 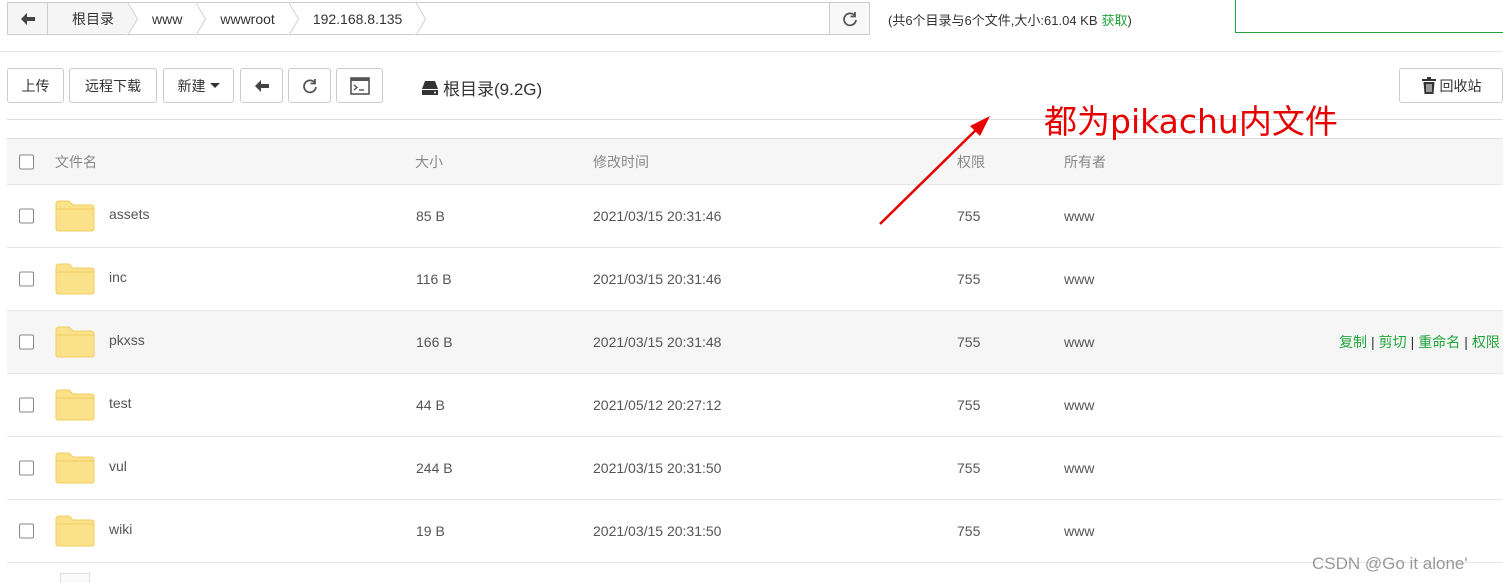 What do you see at coordinates (1390, 563) in the screenshot?
I see `watermark: CSDN @Go it alone'` at bounding box center [1390, 563].